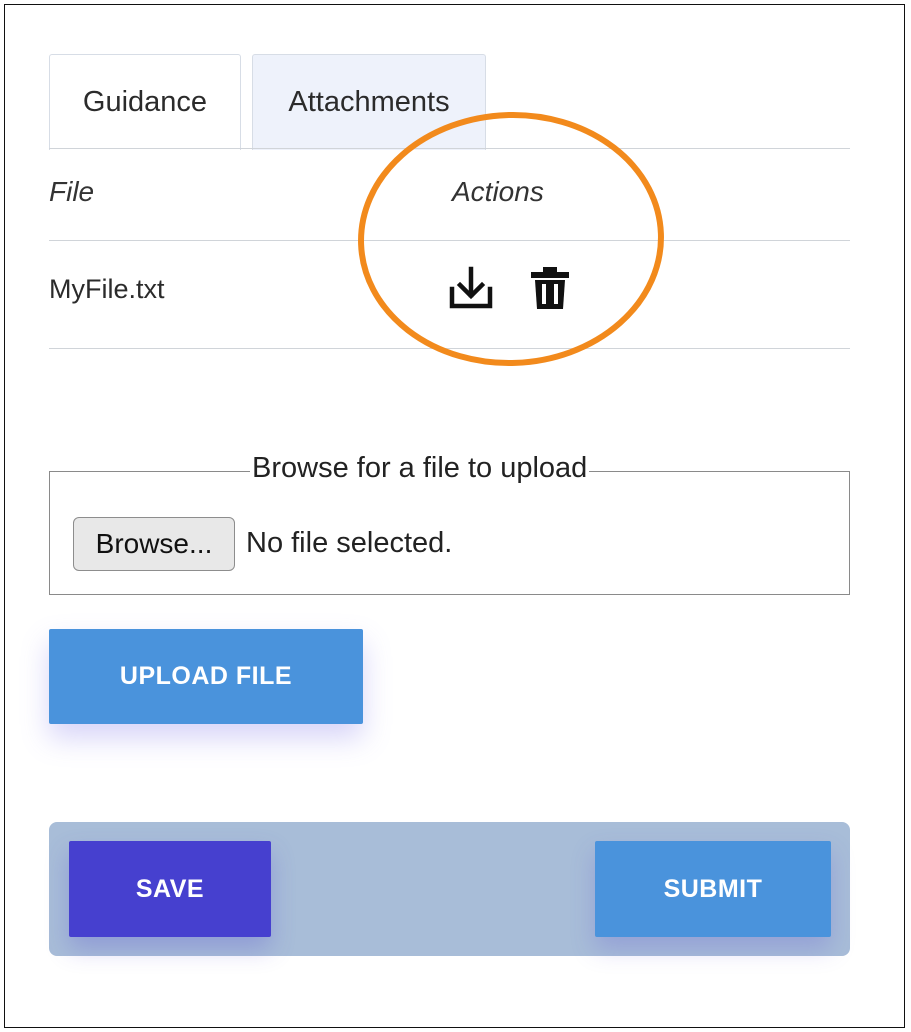 Image resolution: width=911 pixels, height=1032 pixels. What do you see at coordinates (206, 676) in the screenshot?
I see `upload-file-button: UPLOAD FILE` at bounding box center [206, 676].